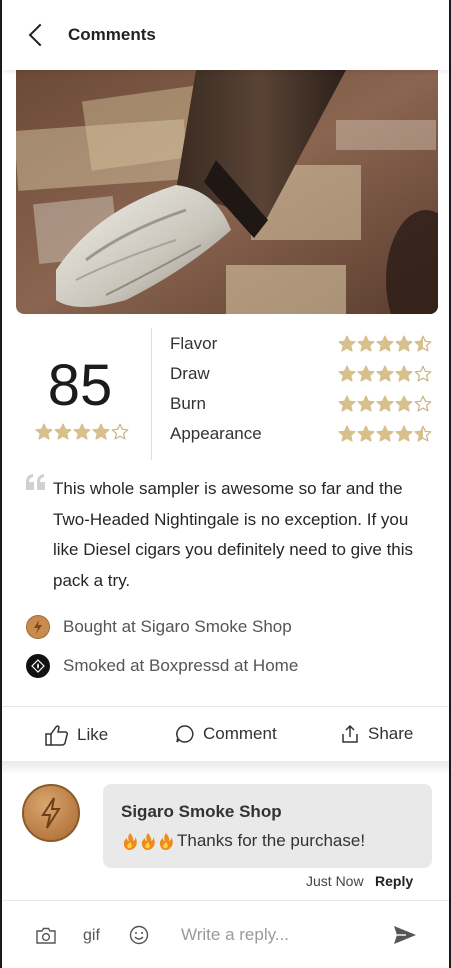  Describe the element at coordinates (36, 484) in the screenshot. I see `quote-icon` at that location.